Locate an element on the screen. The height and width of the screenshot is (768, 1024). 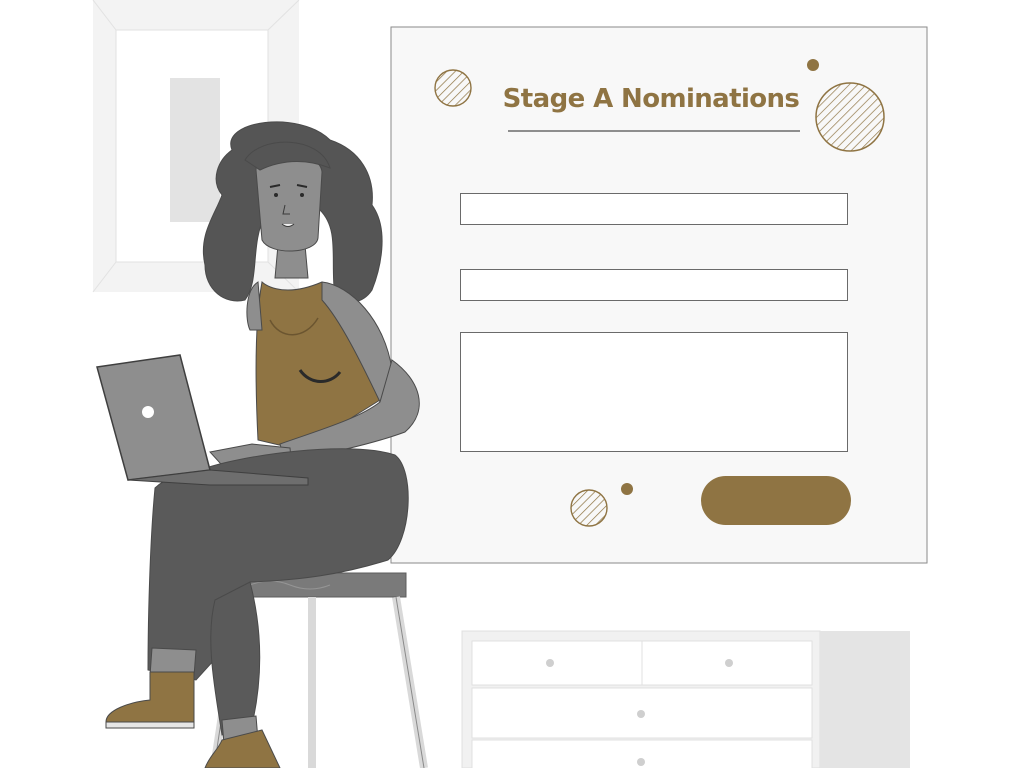
form-title: Stage A Nominations is located at coordinates (651, 99).